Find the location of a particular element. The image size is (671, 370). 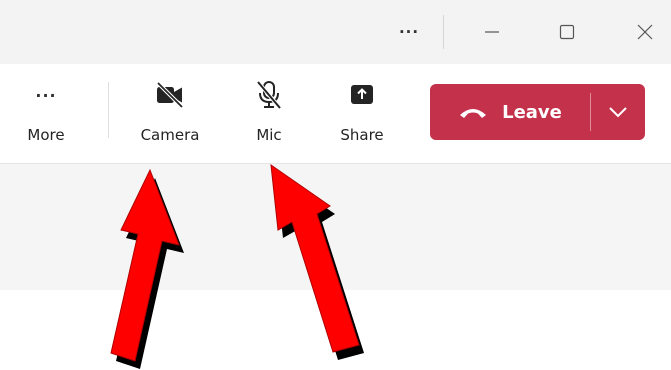

titlebar-divider is located at coordinates (443, 32).